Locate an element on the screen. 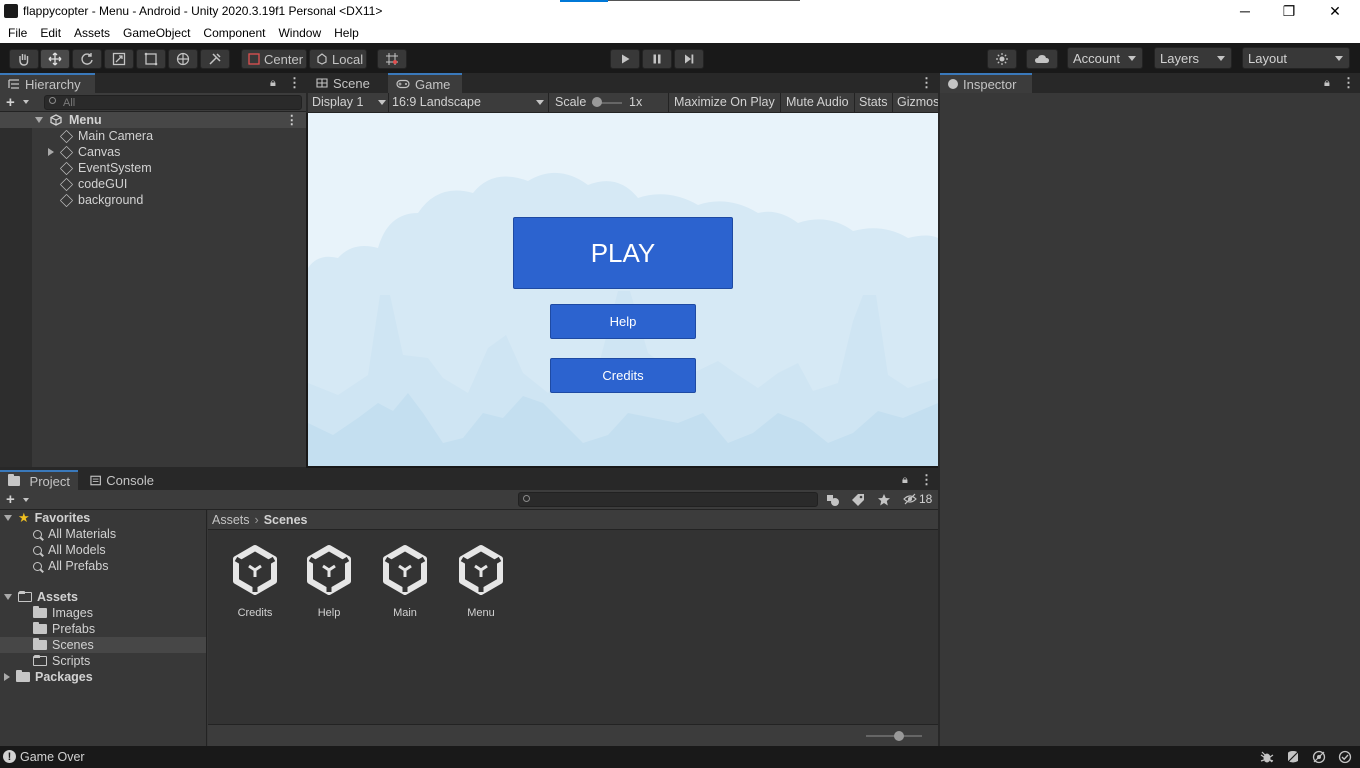 The height and width of the screenshot is (768, 1360). stats-toggle: Stats is located at coordinates (873, 102).